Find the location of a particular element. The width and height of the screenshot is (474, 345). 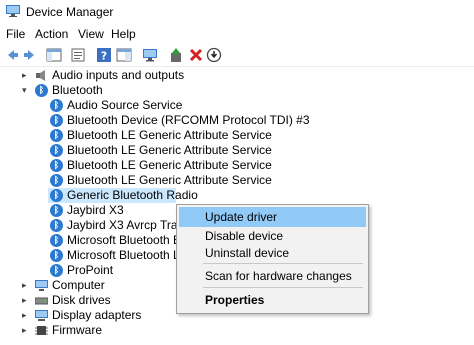

window-title: Device Manager is located at coordinates (70, 12).